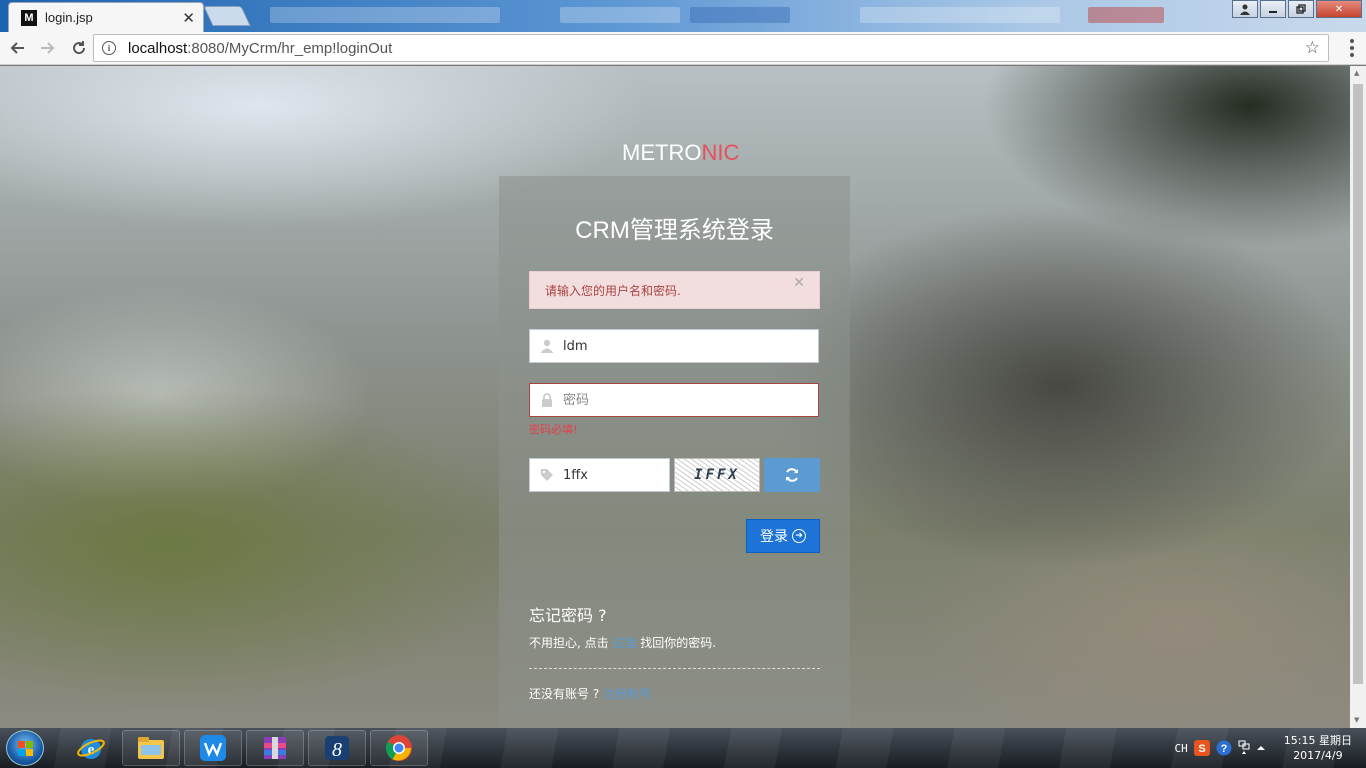 The width and height of the screenshot is (1366, 768). What do you see at coordinates (613, 290) in the screenshot?
I see `alert-text: 请输入您的用户名和密码.` at bounding box center [613, 290].